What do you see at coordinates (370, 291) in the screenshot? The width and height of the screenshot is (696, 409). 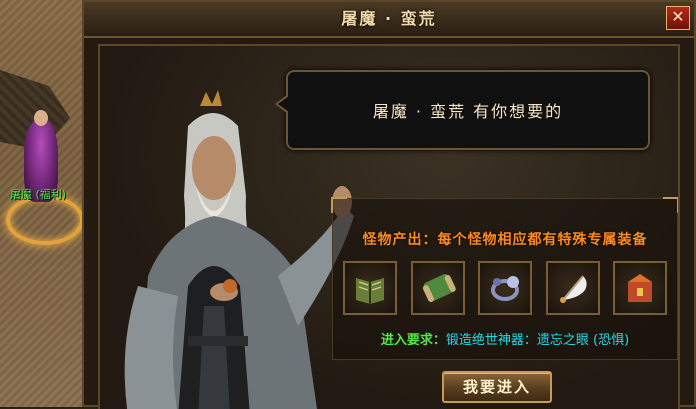 I see `book-icon` at bounding box center [370, 291].